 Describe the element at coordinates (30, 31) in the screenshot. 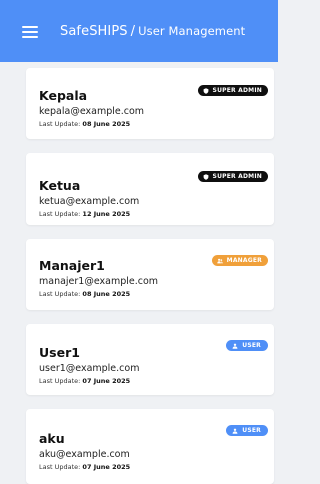

I see `hamburger-menu-icon` at that location.